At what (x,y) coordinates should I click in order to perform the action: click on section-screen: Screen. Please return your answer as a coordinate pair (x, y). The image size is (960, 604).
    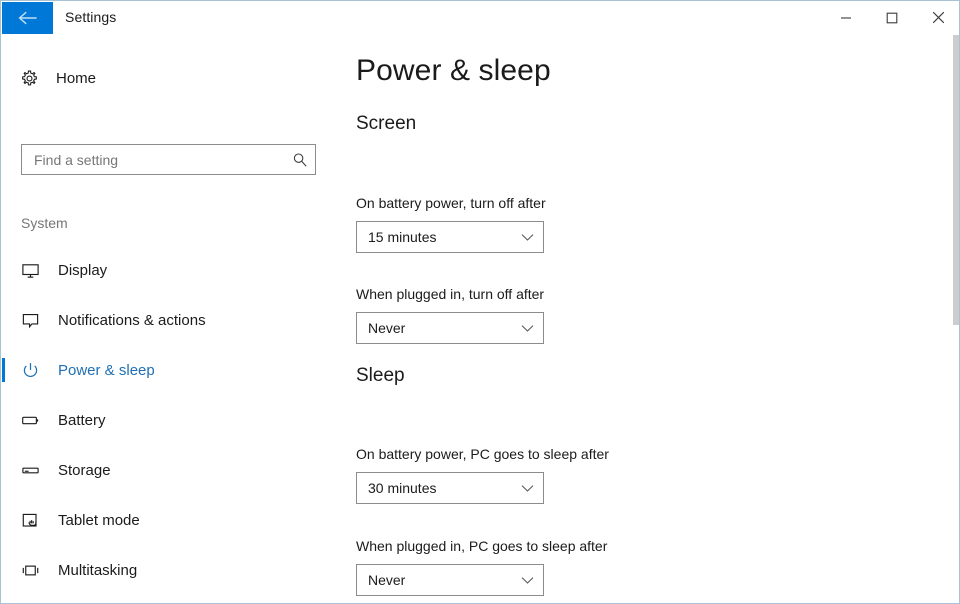
    Looking at the image, I should click on (386, 124).